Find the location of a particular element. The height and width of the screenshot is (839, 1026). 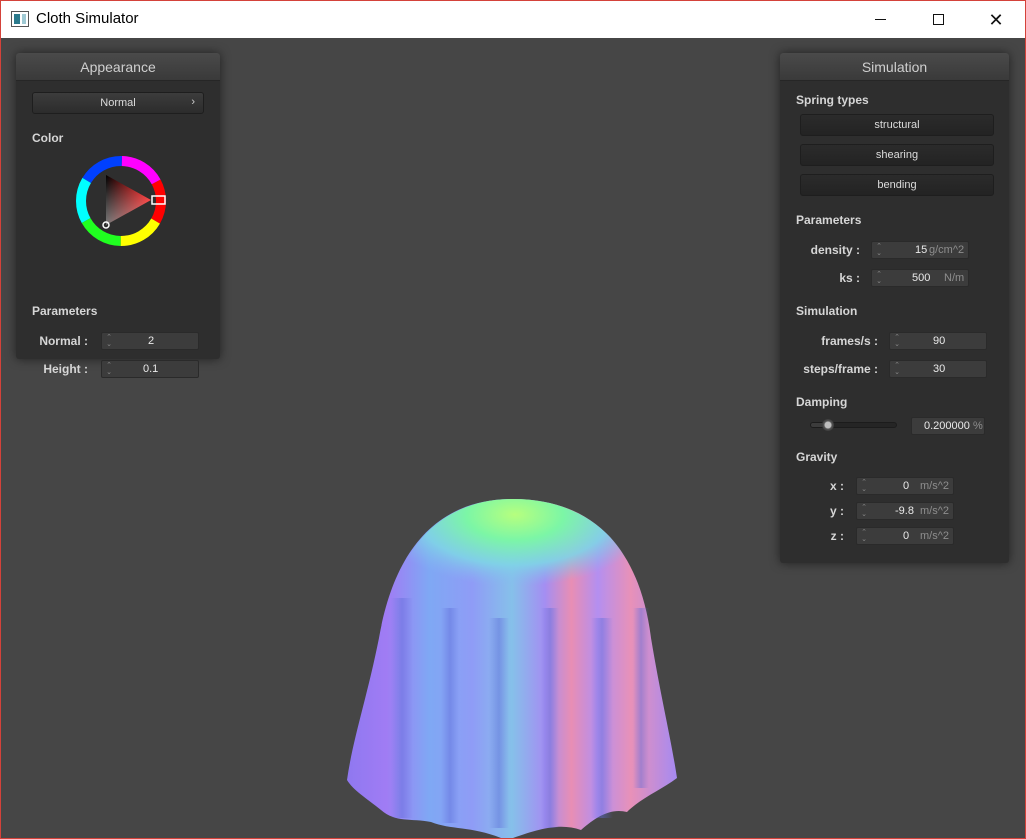

gravity-y-label: y : is located at coordinates (836, 511).